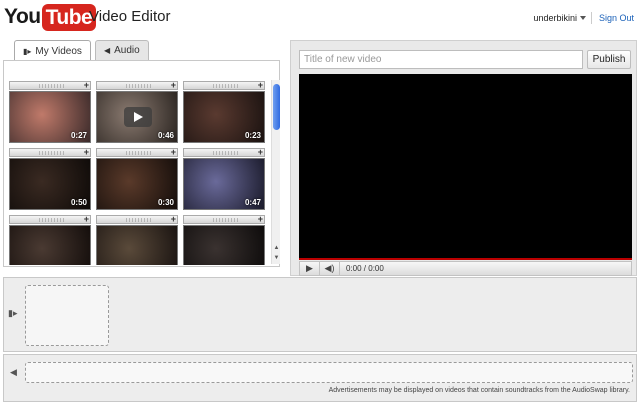  Describe the element at coordinates (50, 17) in the screenshot. I see `youtube-logo: You Tube` at that location.